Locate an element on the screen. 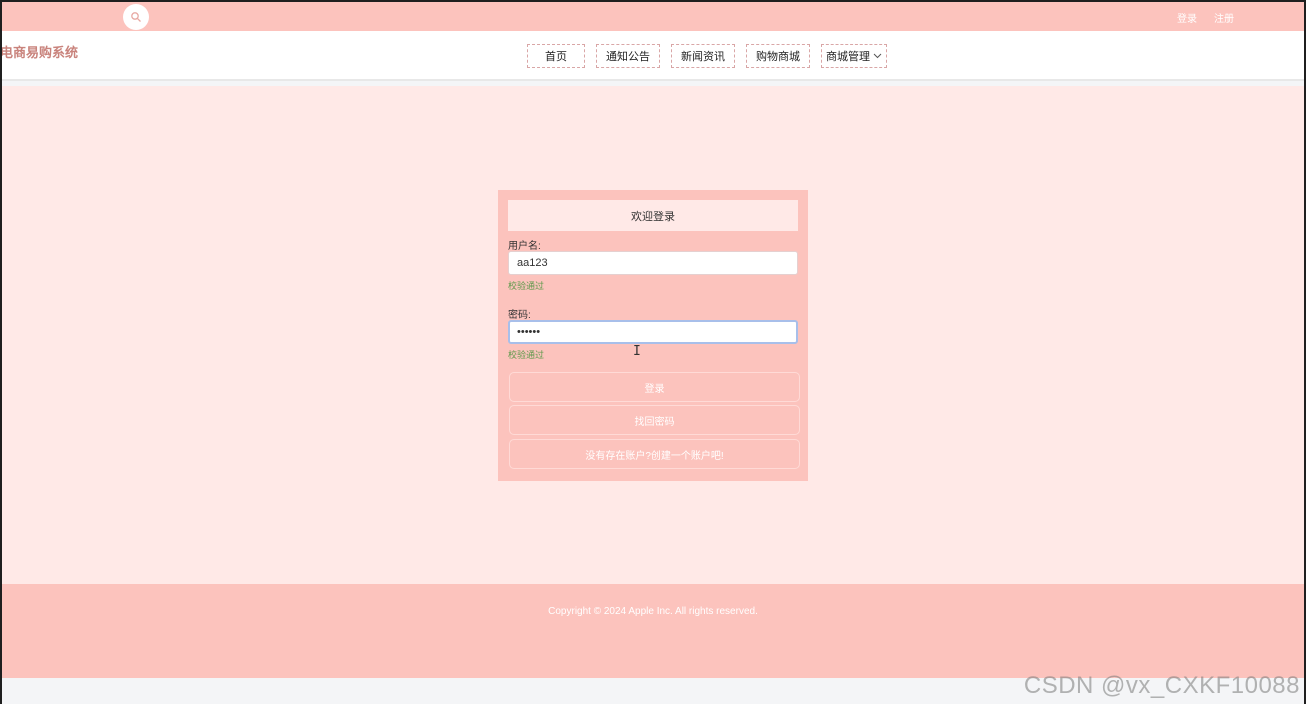  nav-item-label: 商城管理 is located at coordinates (848, 57).